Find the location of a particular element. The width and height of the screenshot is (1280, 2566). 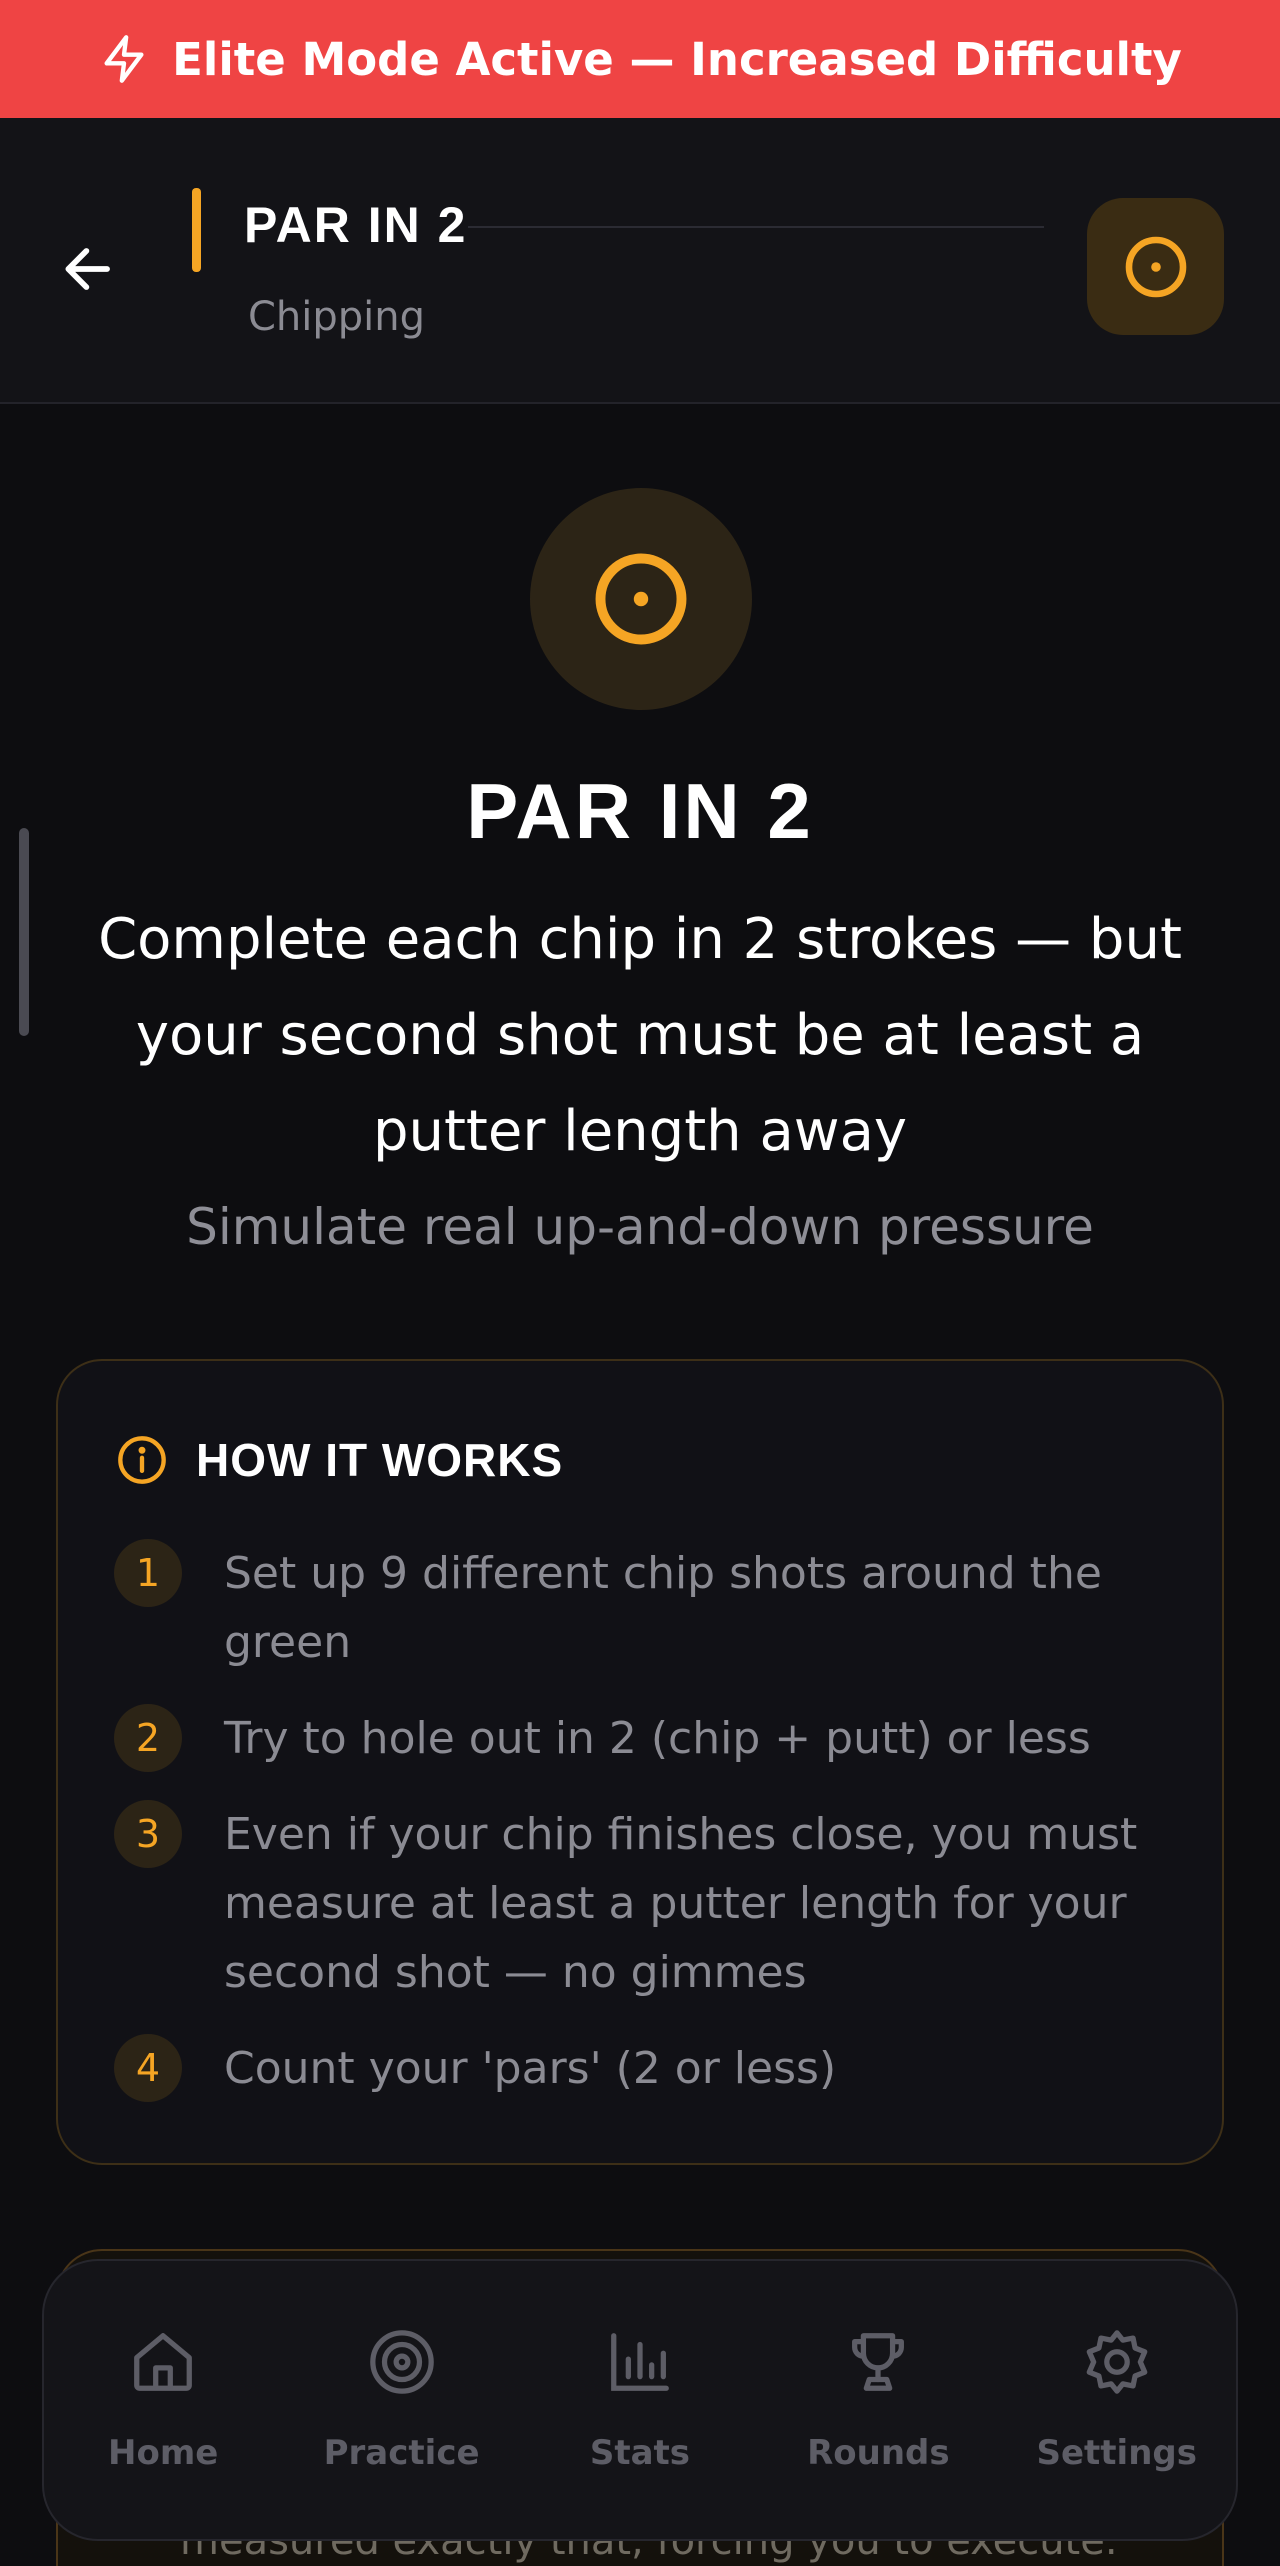

nav-label: Practice is located at coordinates (401, 2453).